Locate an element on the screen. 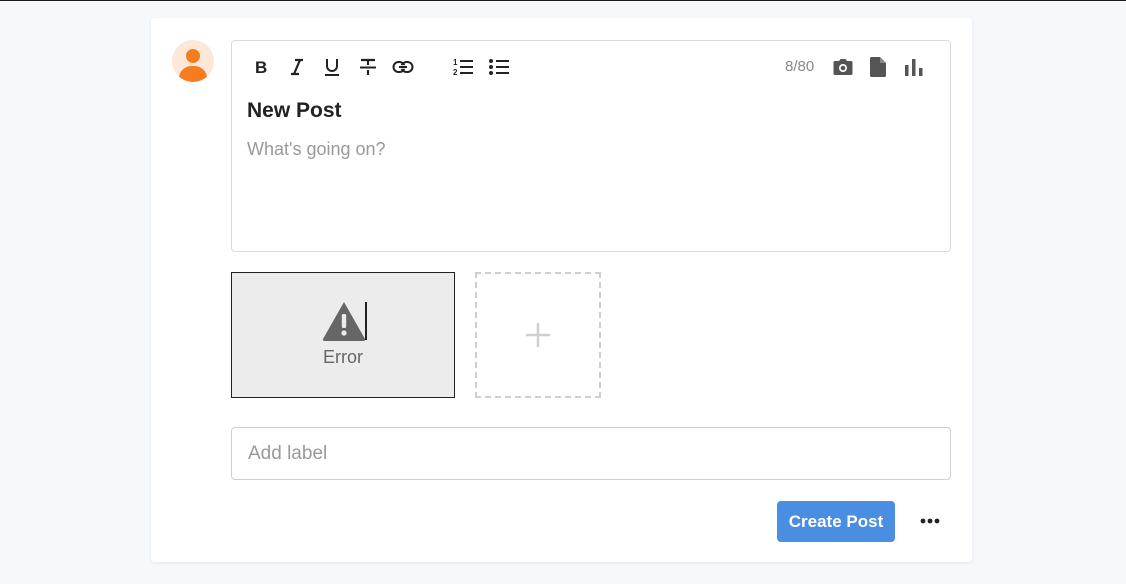  create-post-button: Create Post is located at coordinates (836, 521).